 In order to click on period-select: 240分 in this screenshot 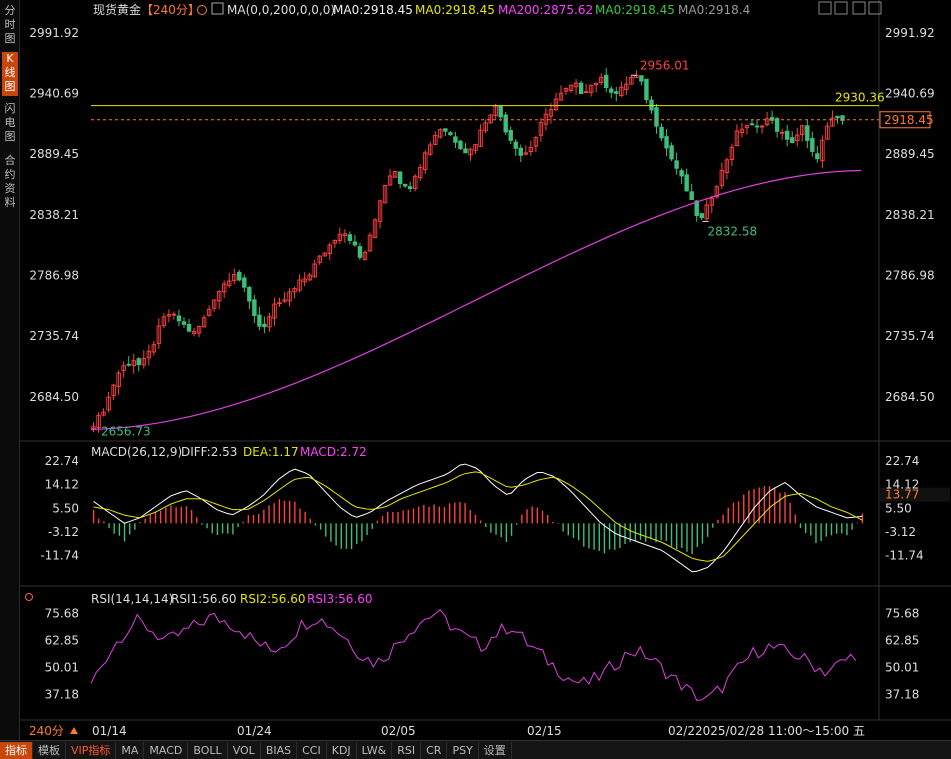, I will do `click(46, 731)`.